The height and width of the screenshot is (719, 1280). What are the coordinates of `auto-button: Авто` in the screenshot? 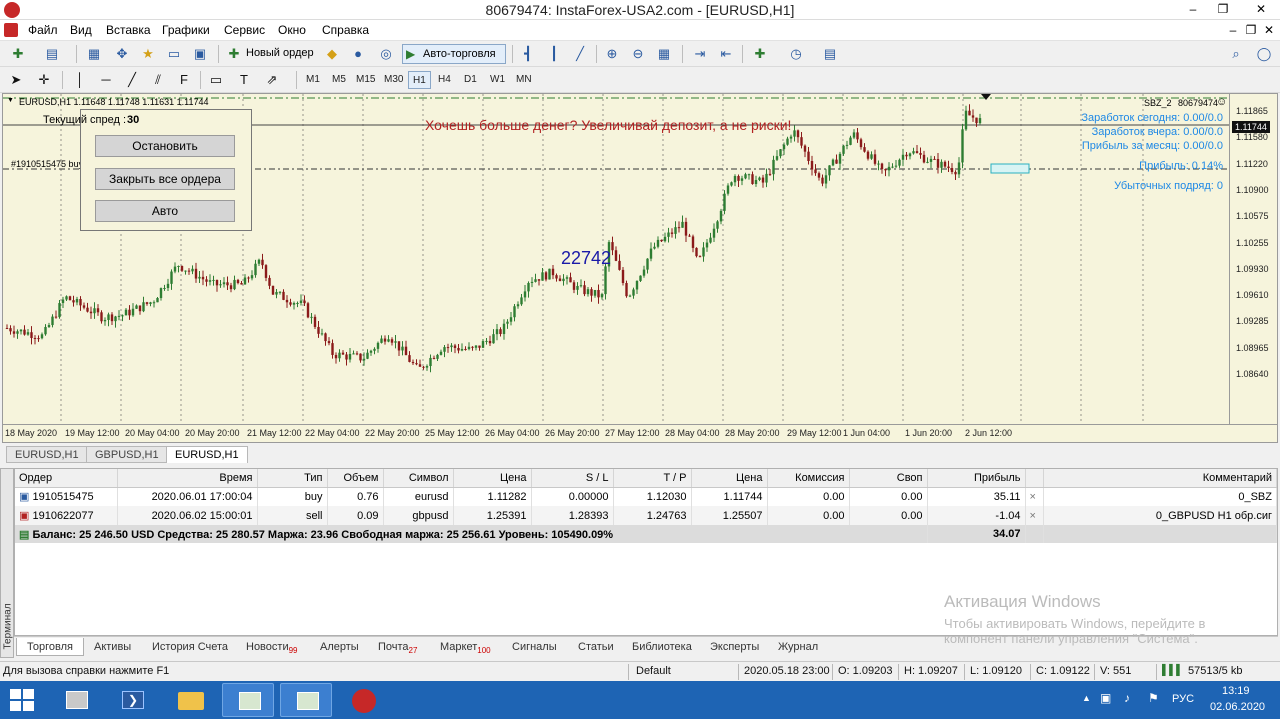 It's located at (165, 211).